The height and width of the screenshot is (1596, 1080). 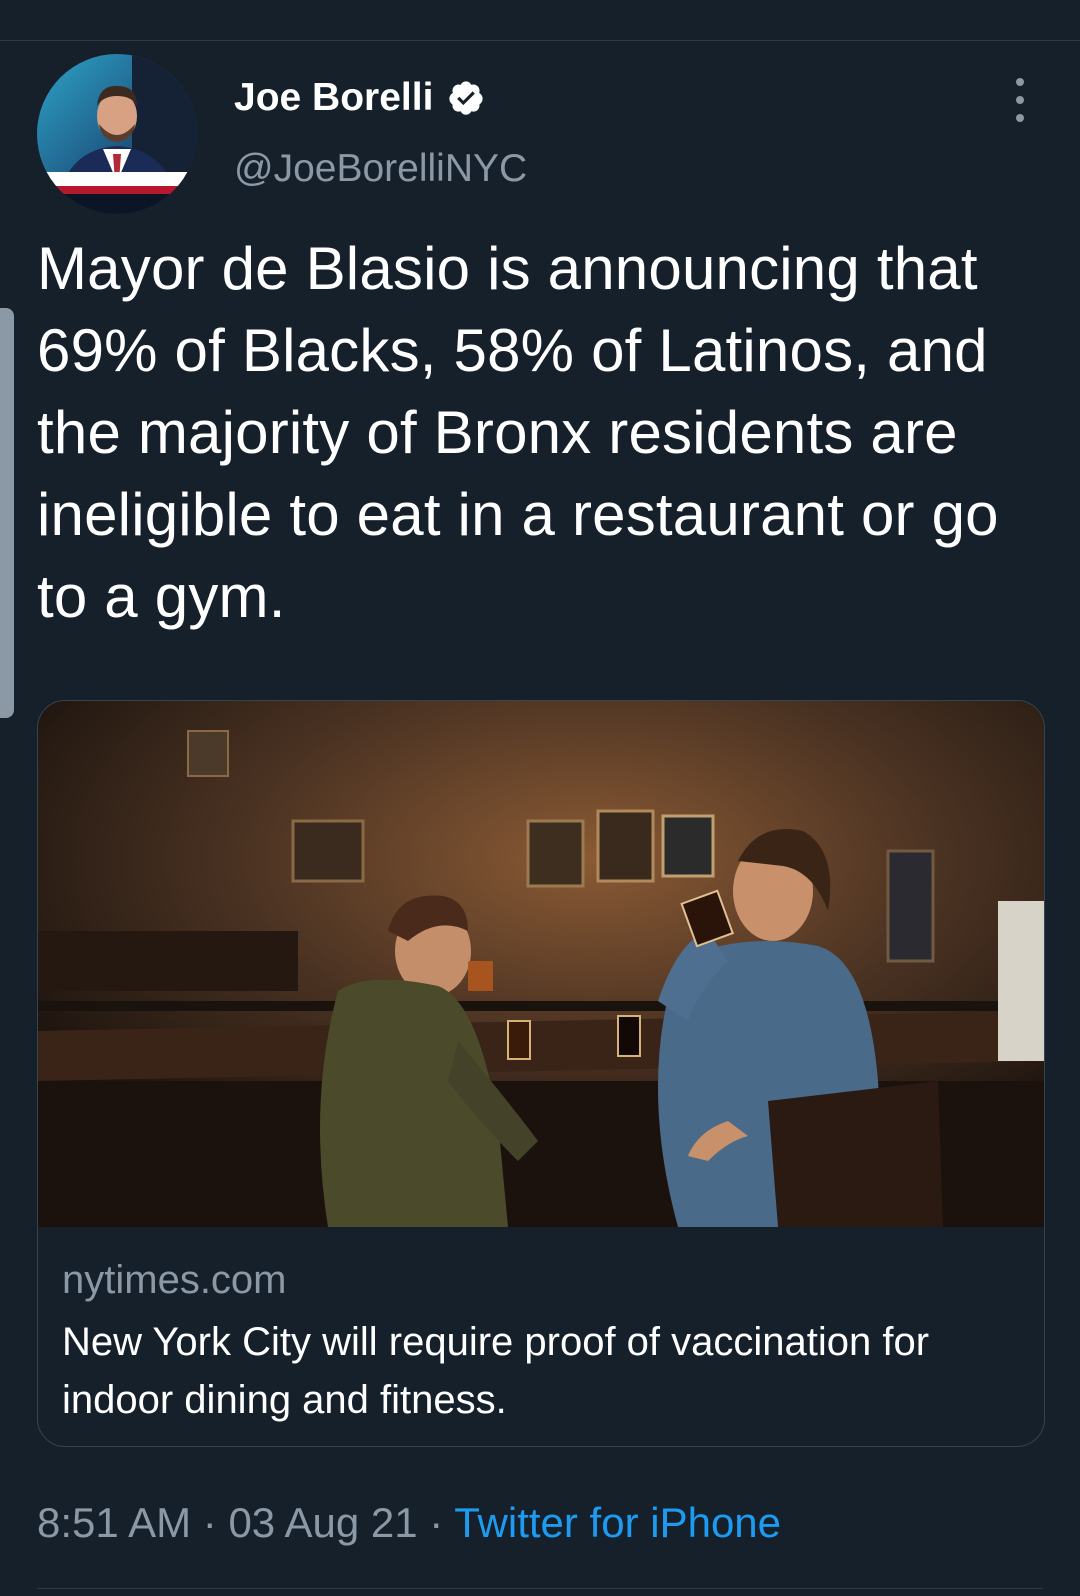 I want to click on display-name: Joe Borelli, so click(x=359, y=98).